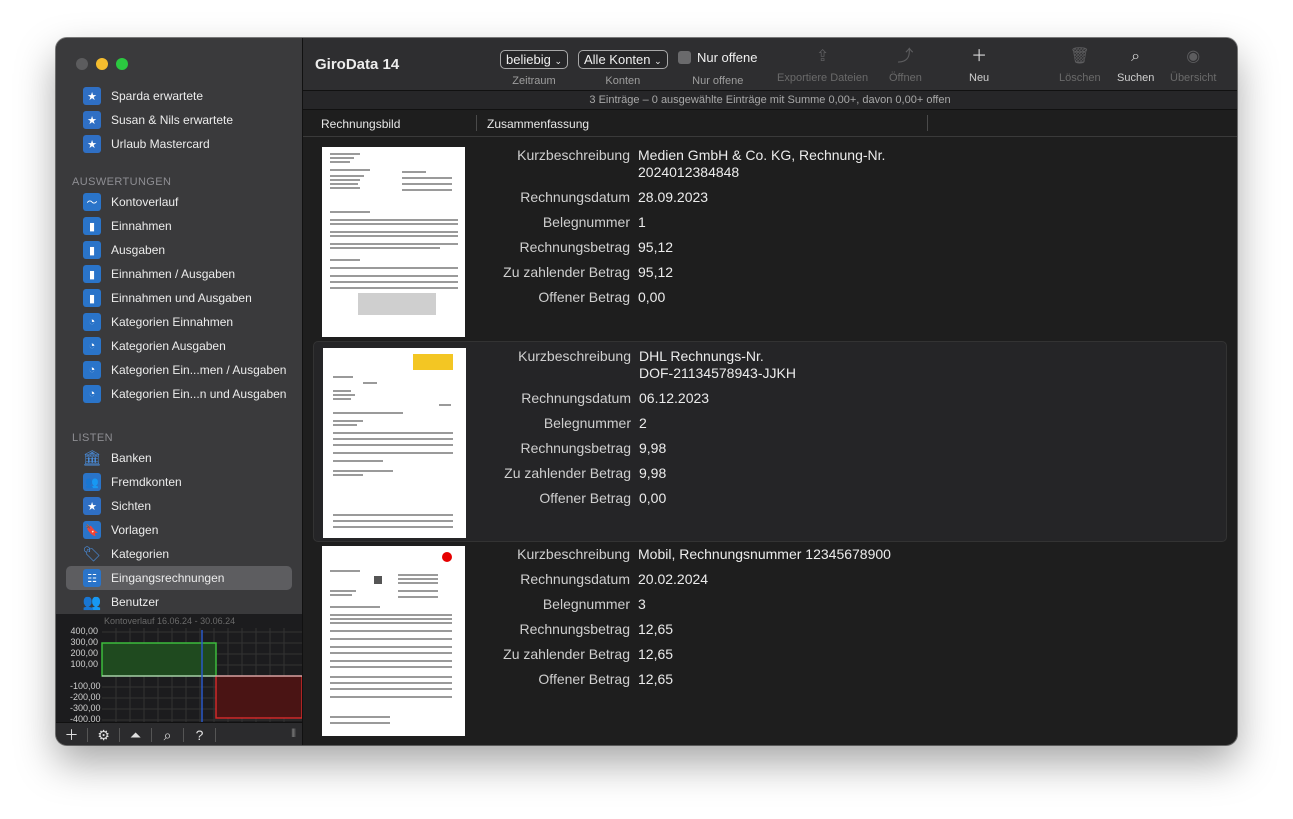  Describe the element at coordinates (140, 554) in the screenshot. I see `sidebar-item-label: Kategorien` at that location.